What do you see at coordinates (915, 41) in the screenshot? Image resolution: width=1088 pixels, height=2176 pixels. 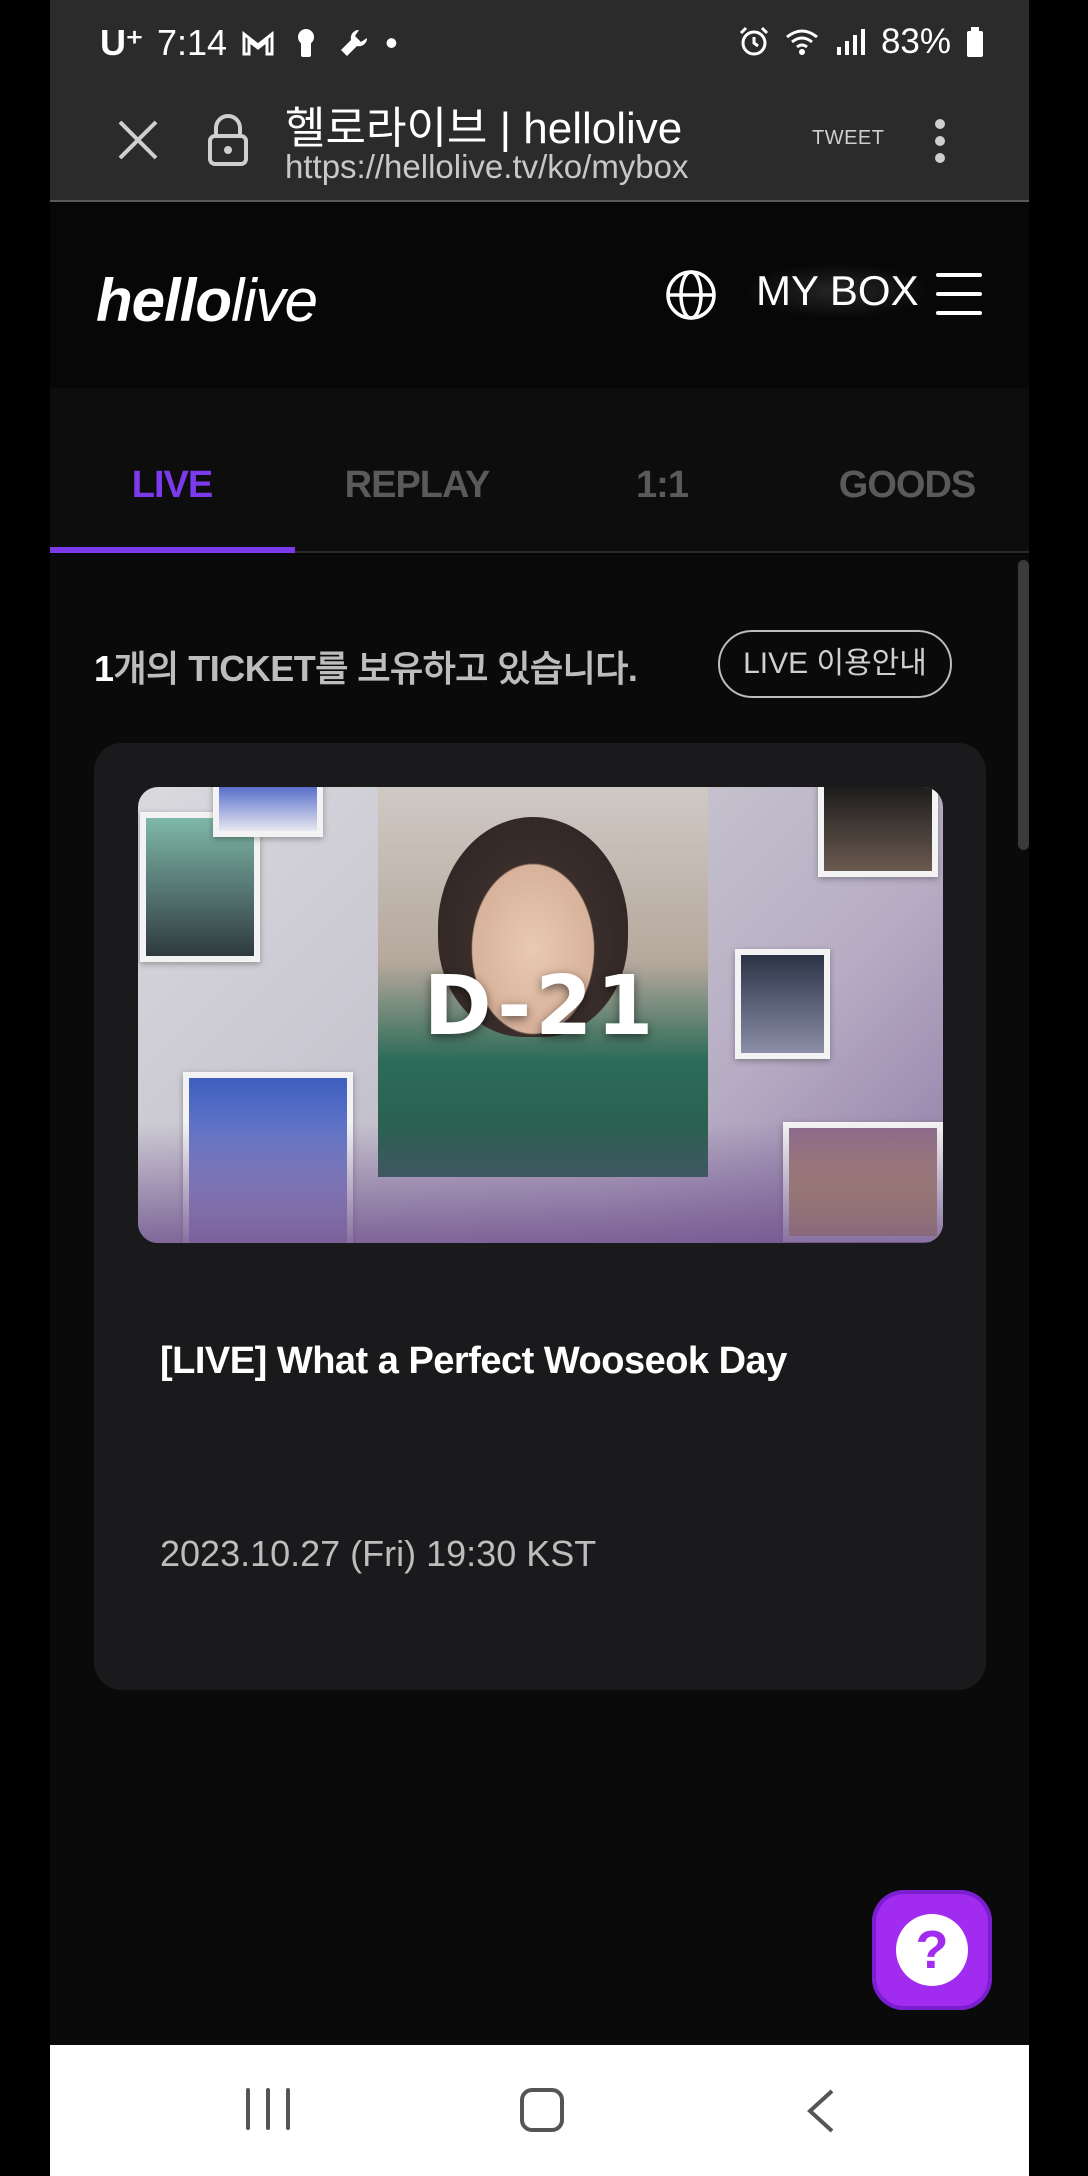 I see `battery-percent: 83%` at bounding box center [915, 41].